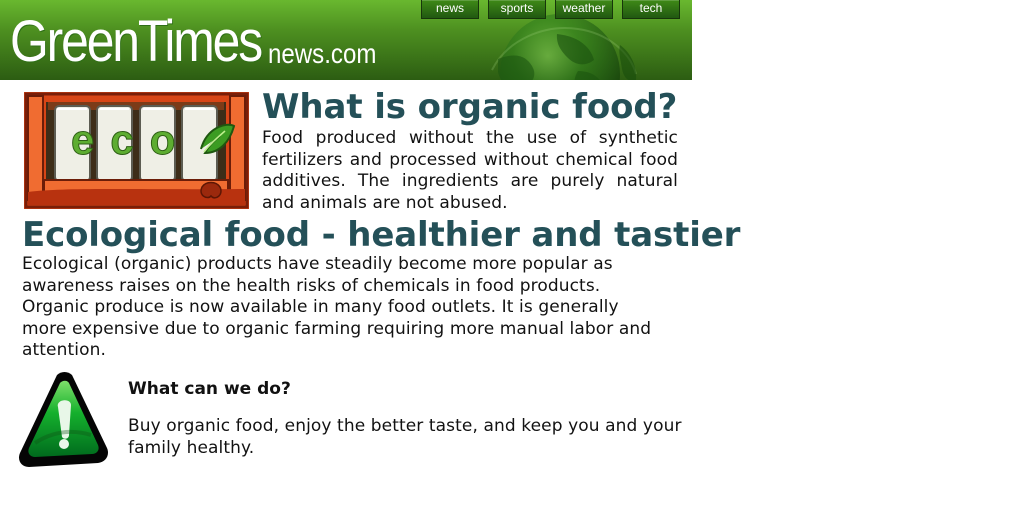 This screenshot has height=512, width=1024. I want to click on ecological-food-heading: Ecological food - healthier and tastier, so click(381, 235).